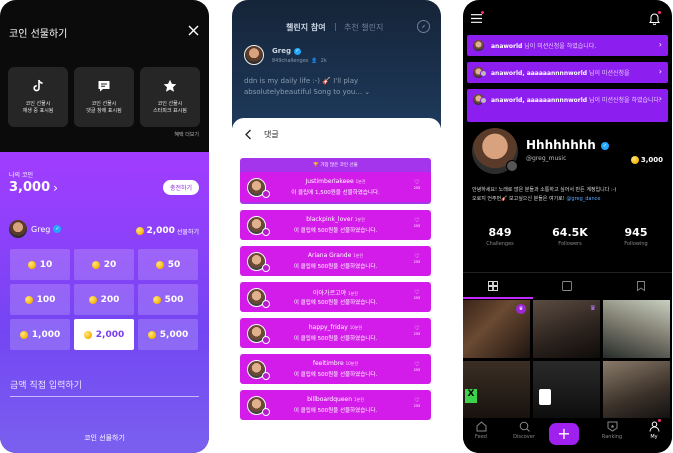 The image size is (673, 453). I want to click on gift-user: billboardqueen 1분전, so click(335, 399).